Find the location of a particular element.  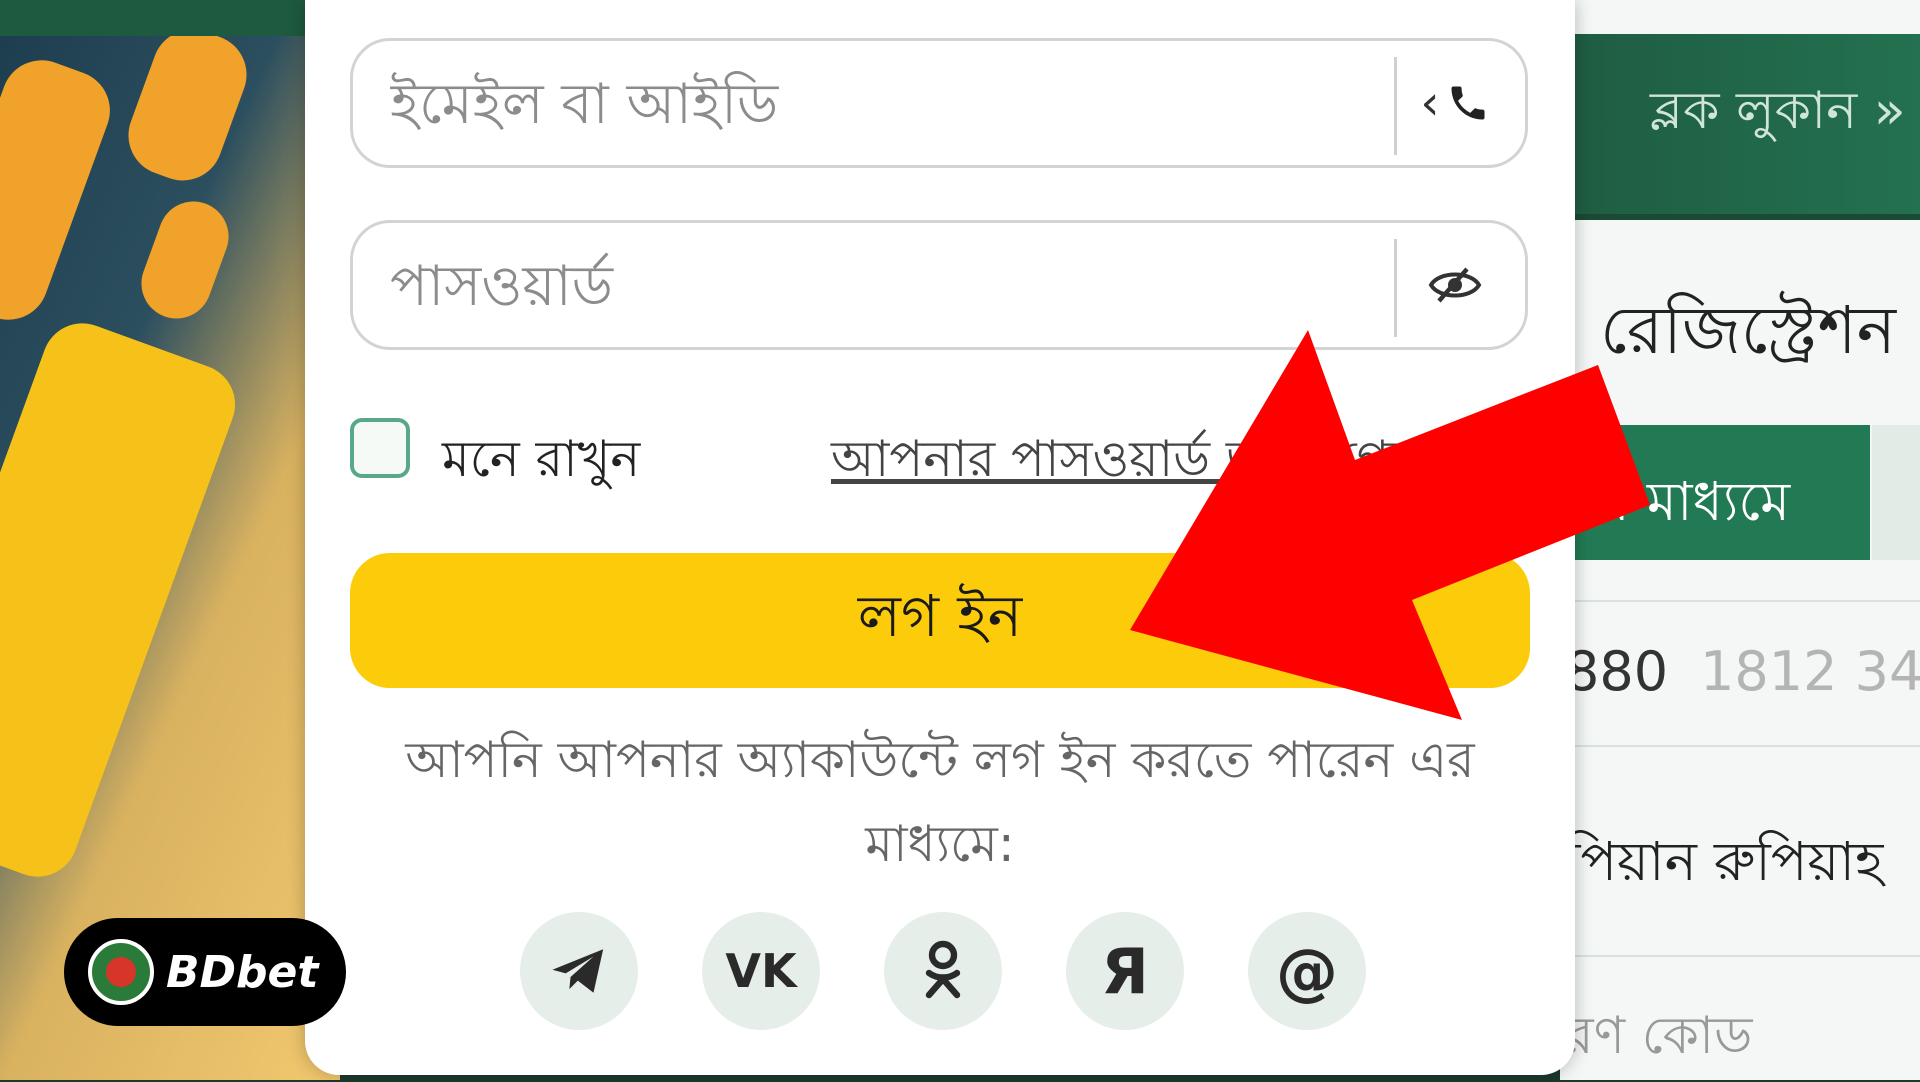

registration-tab-inactive is located at coordinates (1896, 492).